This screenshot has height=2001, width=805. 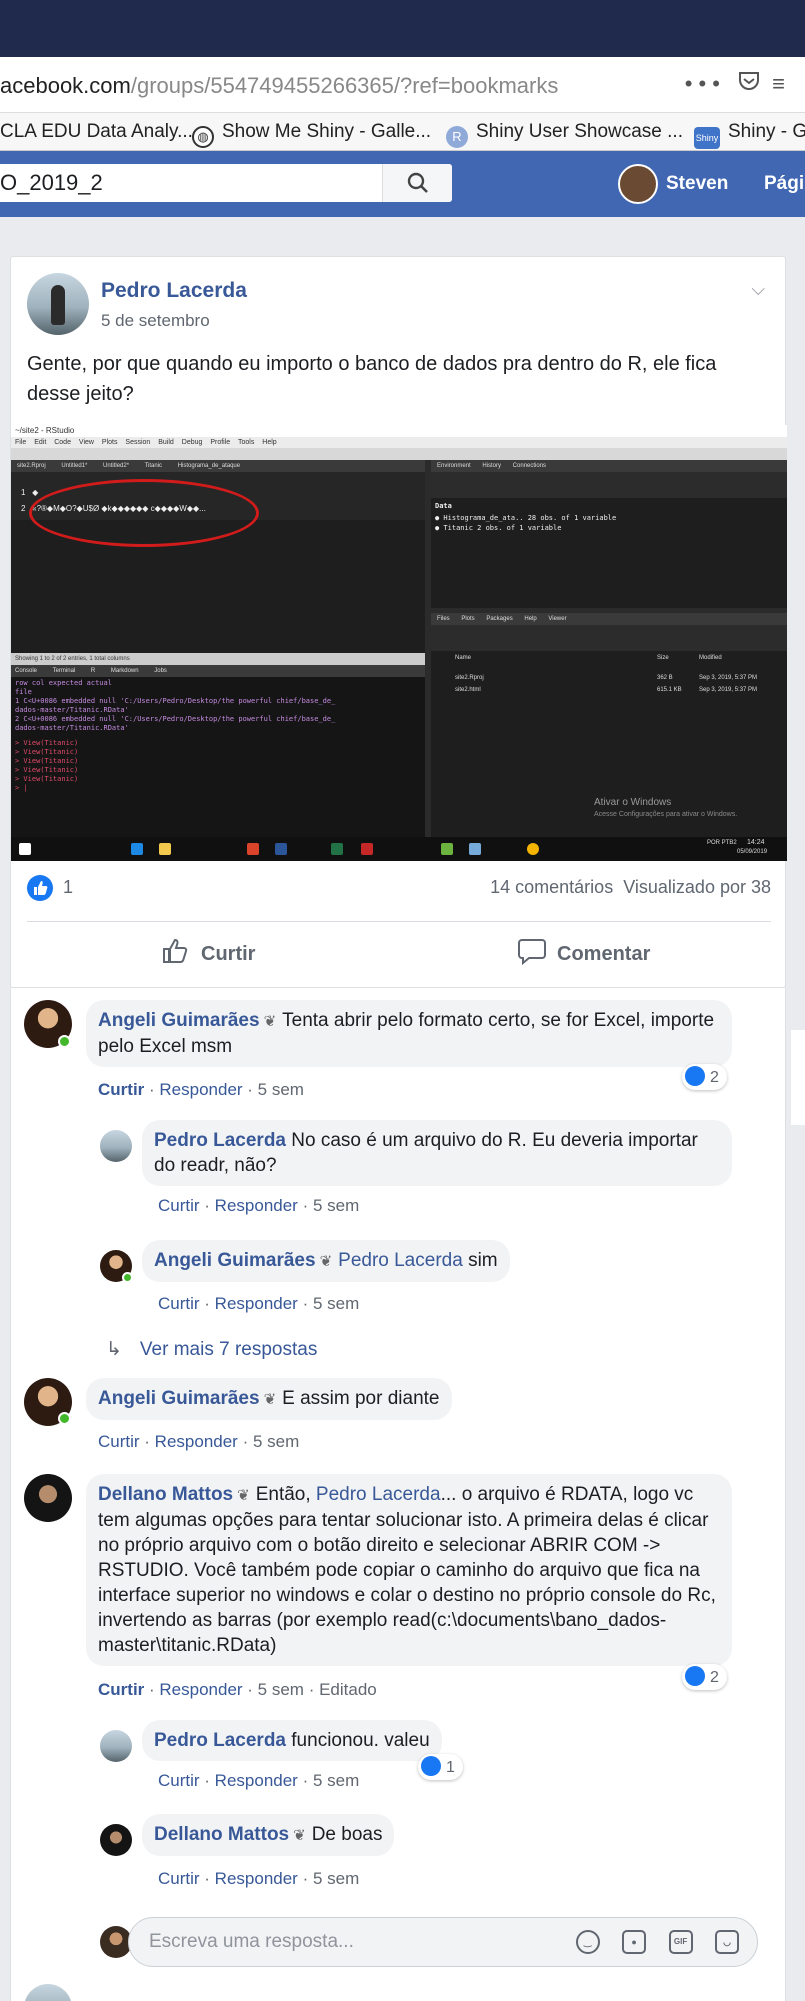 I want to click on online-indicator, so click(x=64, y=1041).